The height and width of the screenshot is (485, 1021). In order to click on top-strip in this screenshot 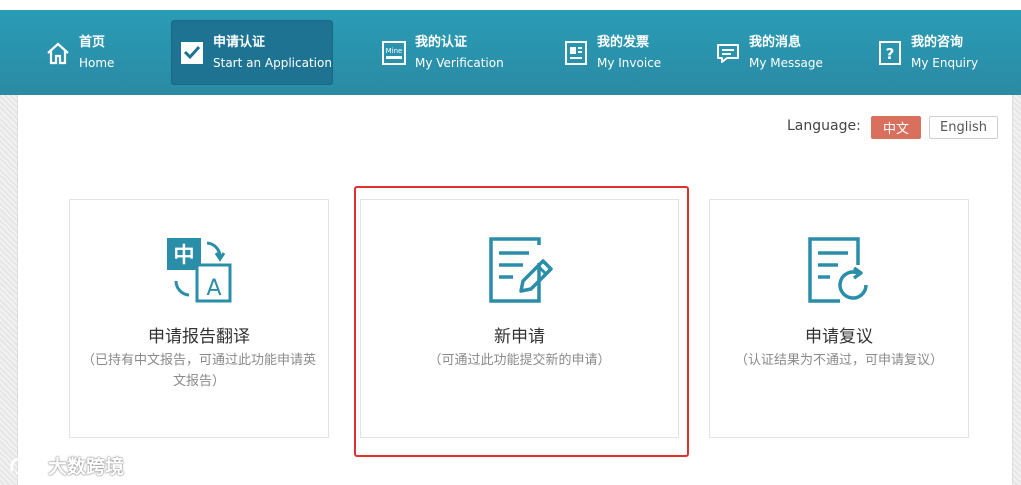, I will do `click(510, 5)`.